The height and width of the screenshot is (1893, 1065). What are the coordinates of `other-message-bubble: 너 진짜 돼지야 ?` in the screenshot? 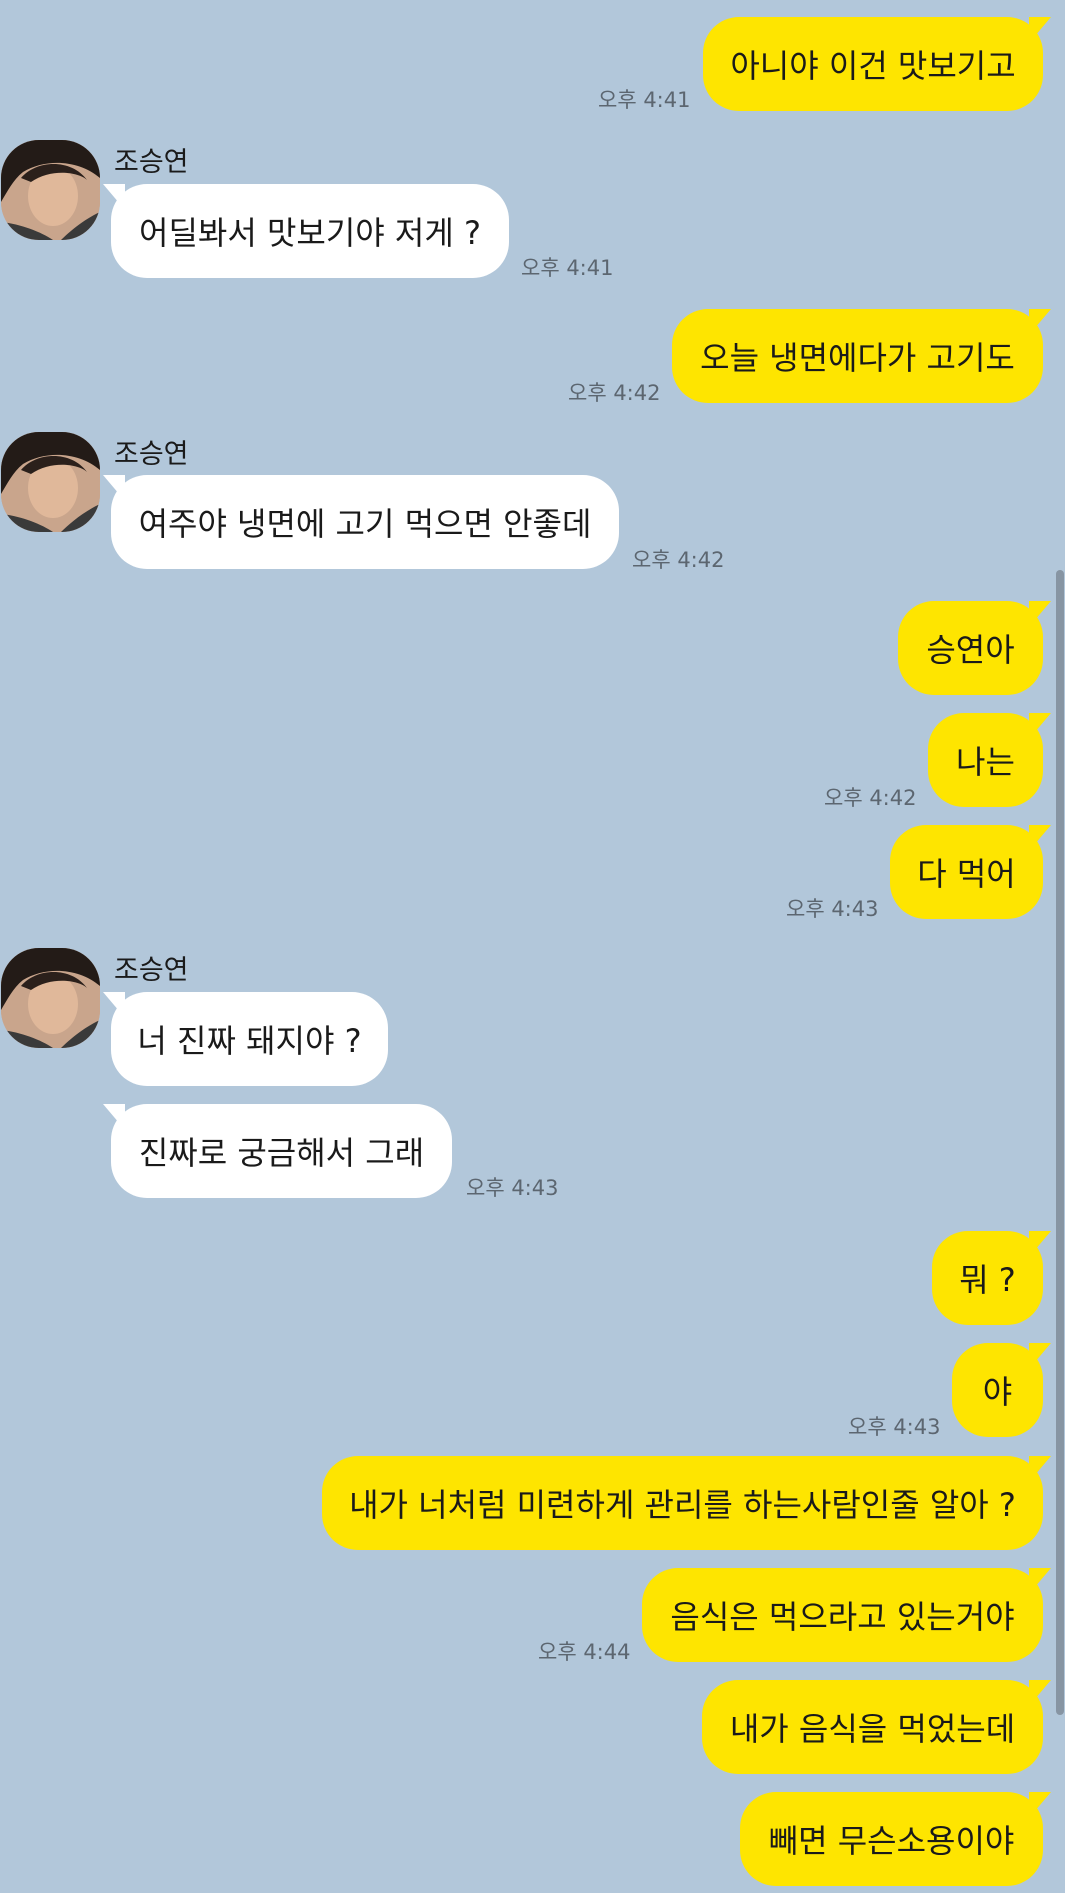 It's located at (245, 1039).